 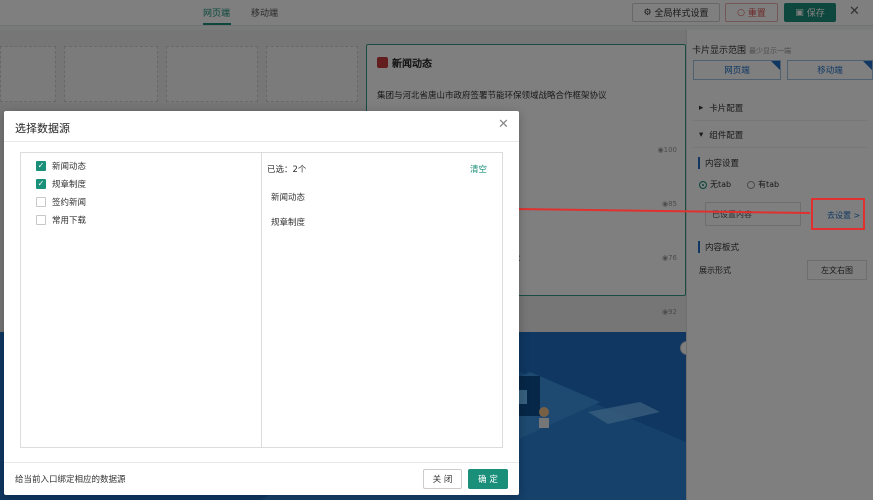 What do you see at coordinates (69, 185) in the screenshot?
I see `option-regulations-label: 规章制度` at bounding box center [69, 185].